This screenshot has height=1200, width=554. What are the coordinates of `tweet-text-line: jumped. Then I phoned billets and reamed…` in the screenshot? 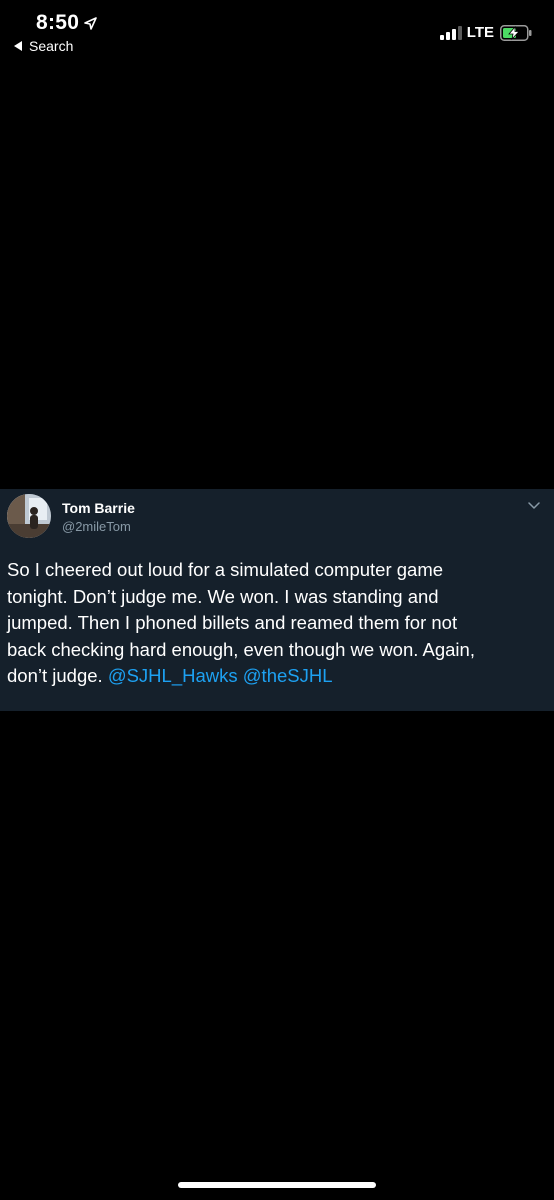 It's located at (232, 622).